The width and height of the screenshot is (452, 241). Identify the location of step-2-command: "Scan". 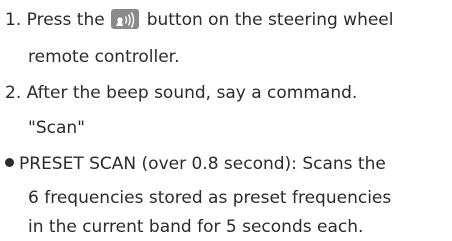
(56, 128).